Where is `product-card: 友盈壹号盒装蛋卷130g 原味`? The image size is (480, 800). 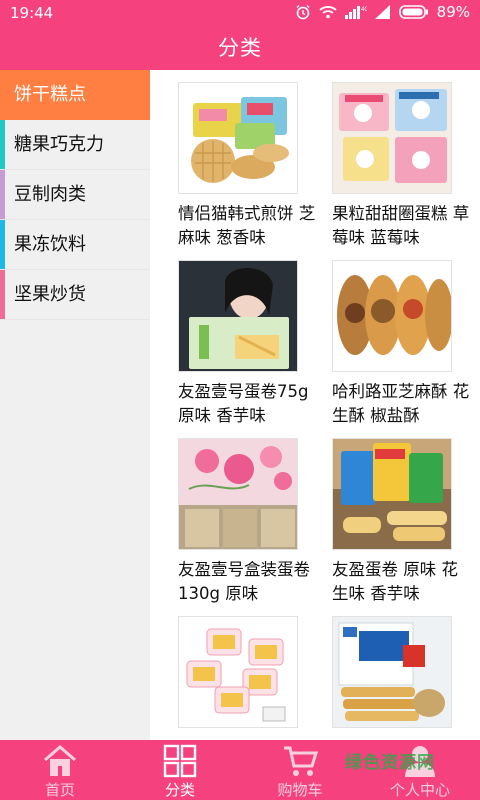 product-card: 友盈壹号盒装蛋卷130g 原味 is located at coordinates (248, 522).